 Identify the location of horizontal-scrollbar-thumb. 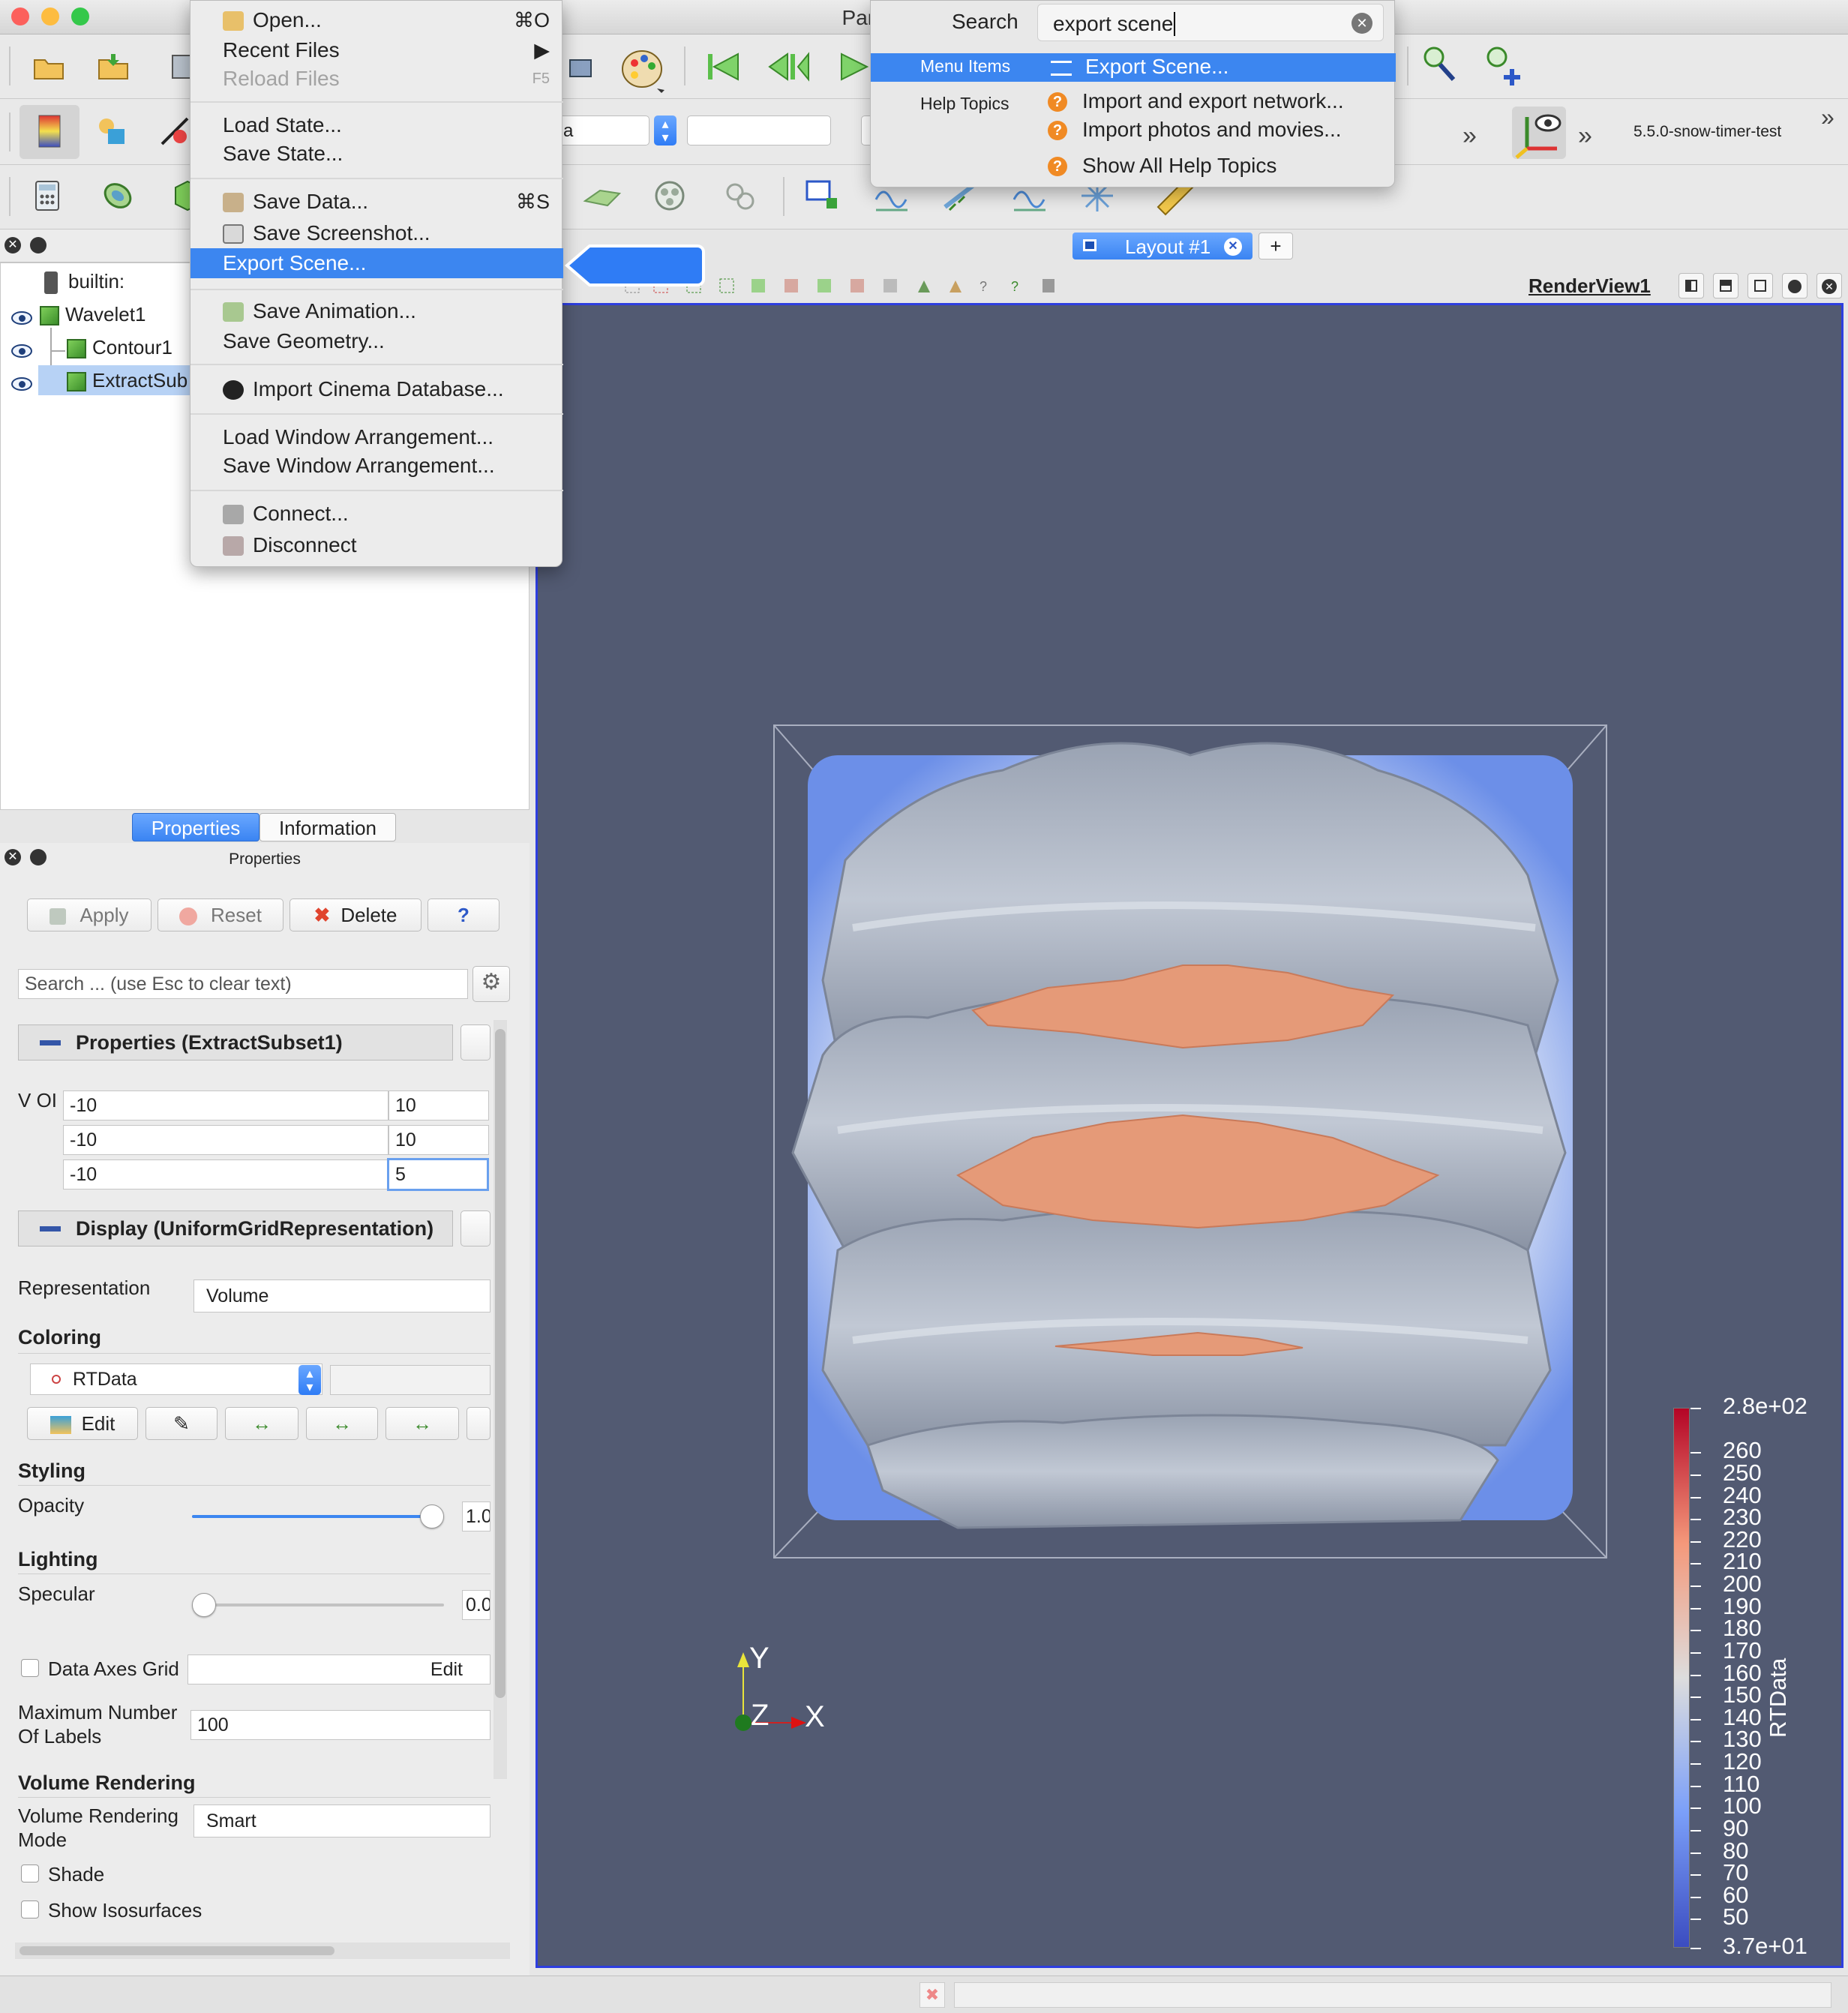
(177, 1950).